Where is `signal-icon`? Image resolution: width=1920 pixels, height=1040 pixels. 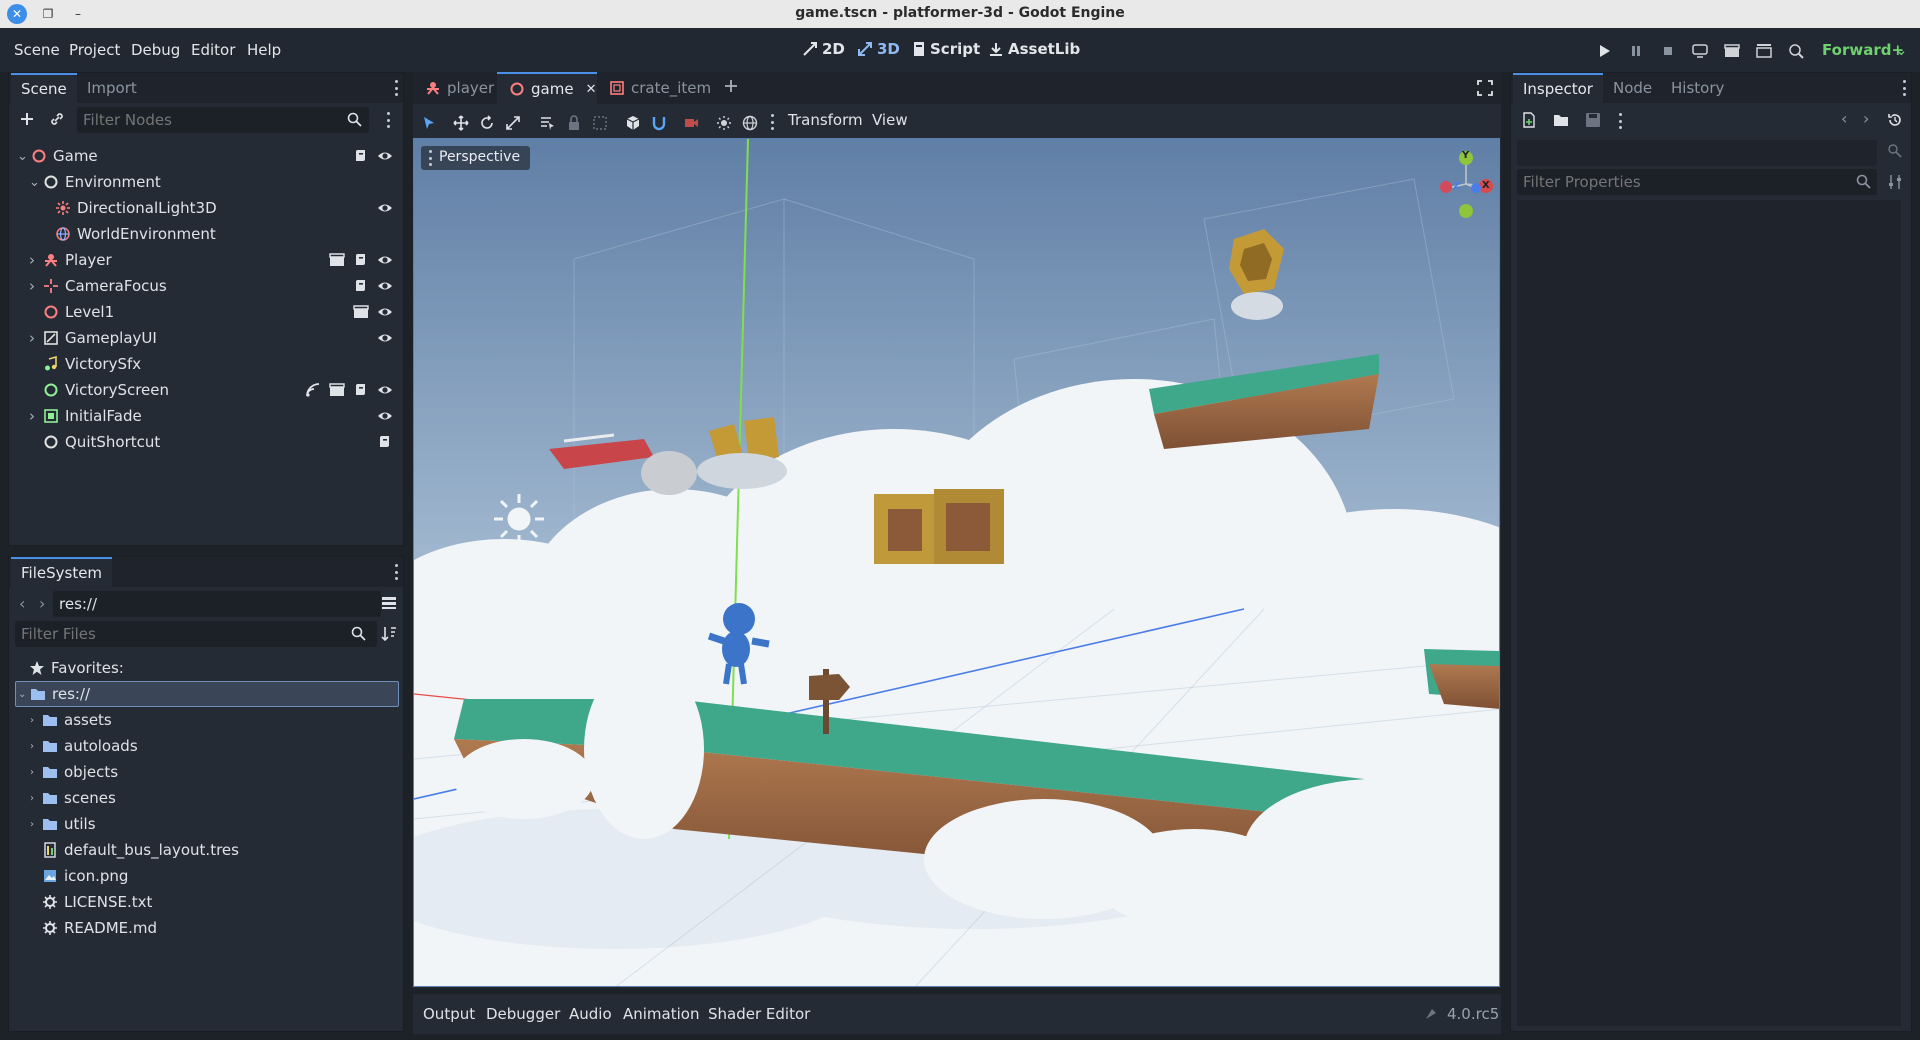
signal-icon is located at coordinates (313, 390).